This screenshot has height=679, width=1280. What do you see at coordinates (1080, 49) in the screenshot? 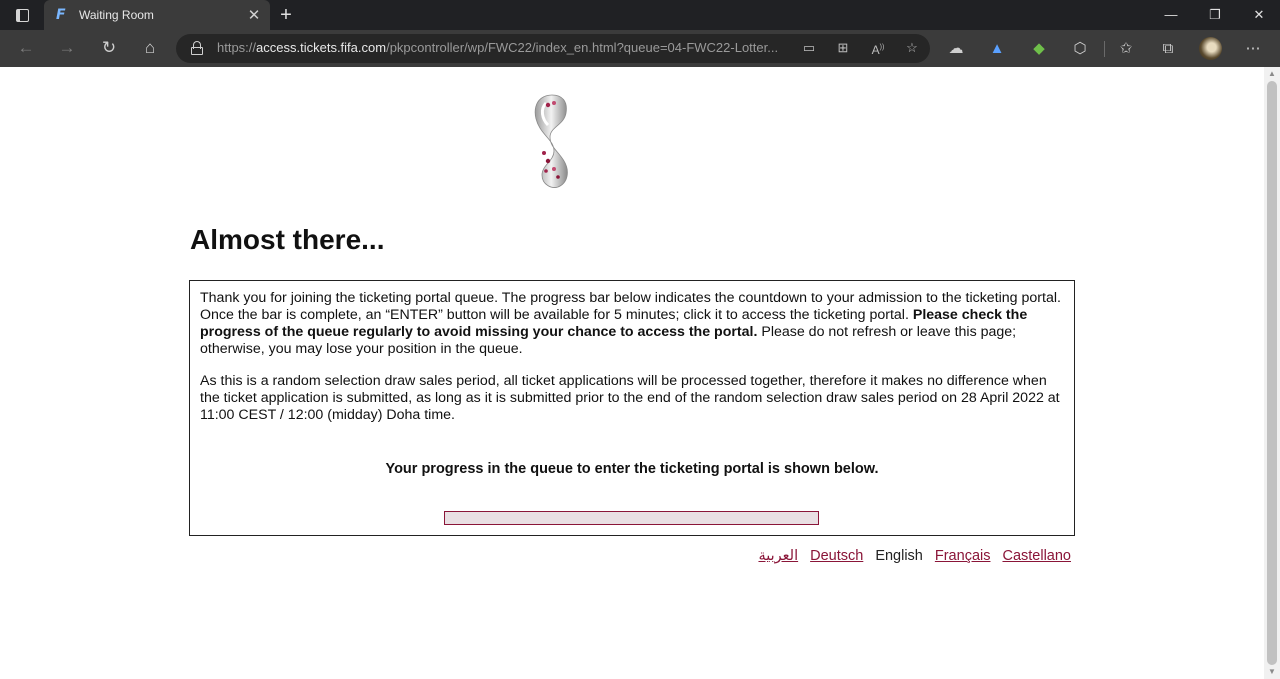
I see `extension-icon: ⬡` at bounding box center [1080, 49].